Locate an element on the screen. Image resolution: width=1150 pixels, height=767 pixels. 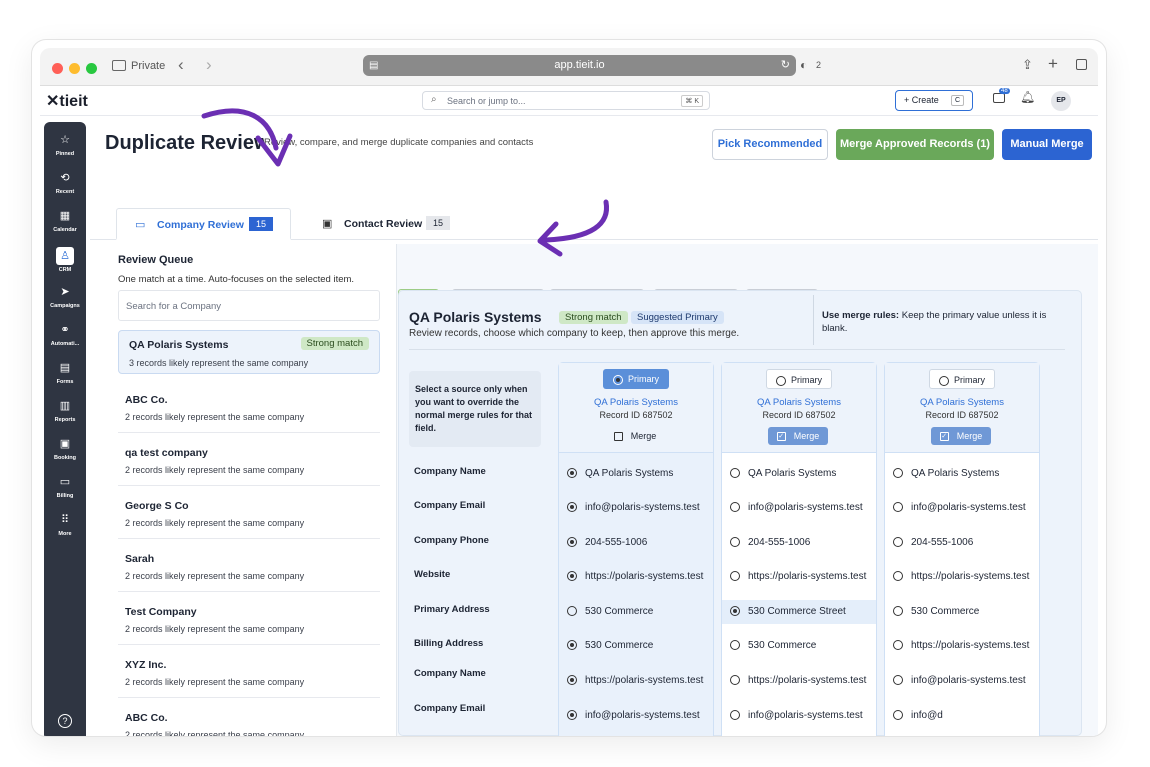
help-button: ? is located at coordinates (65, 721).